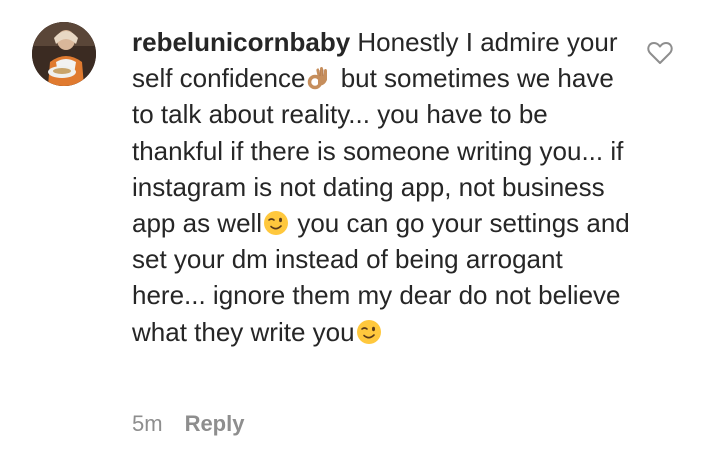 This screenshot has width=720, height=451. Describe the element at coordinates (215, 423) in the screenshot. I see `reply-button: Reply` at that location.